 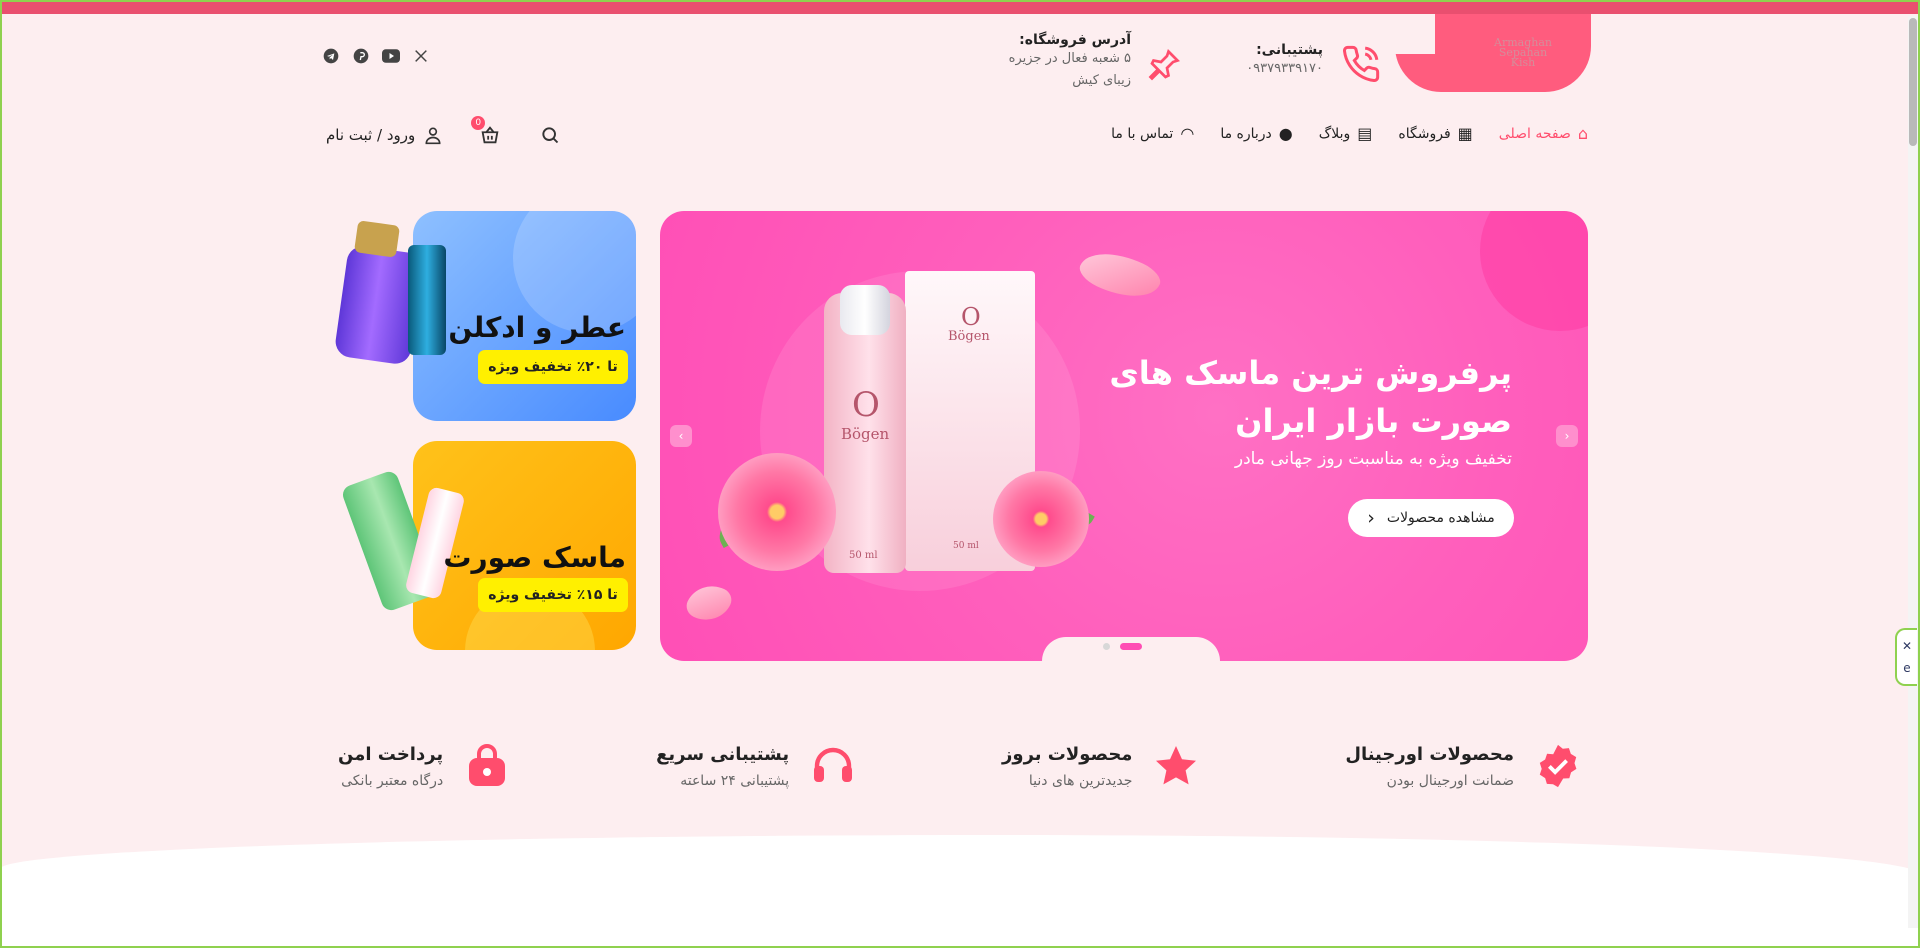 I want to click on nav-about: ● درباره ما, so click(x=1256, y=133).